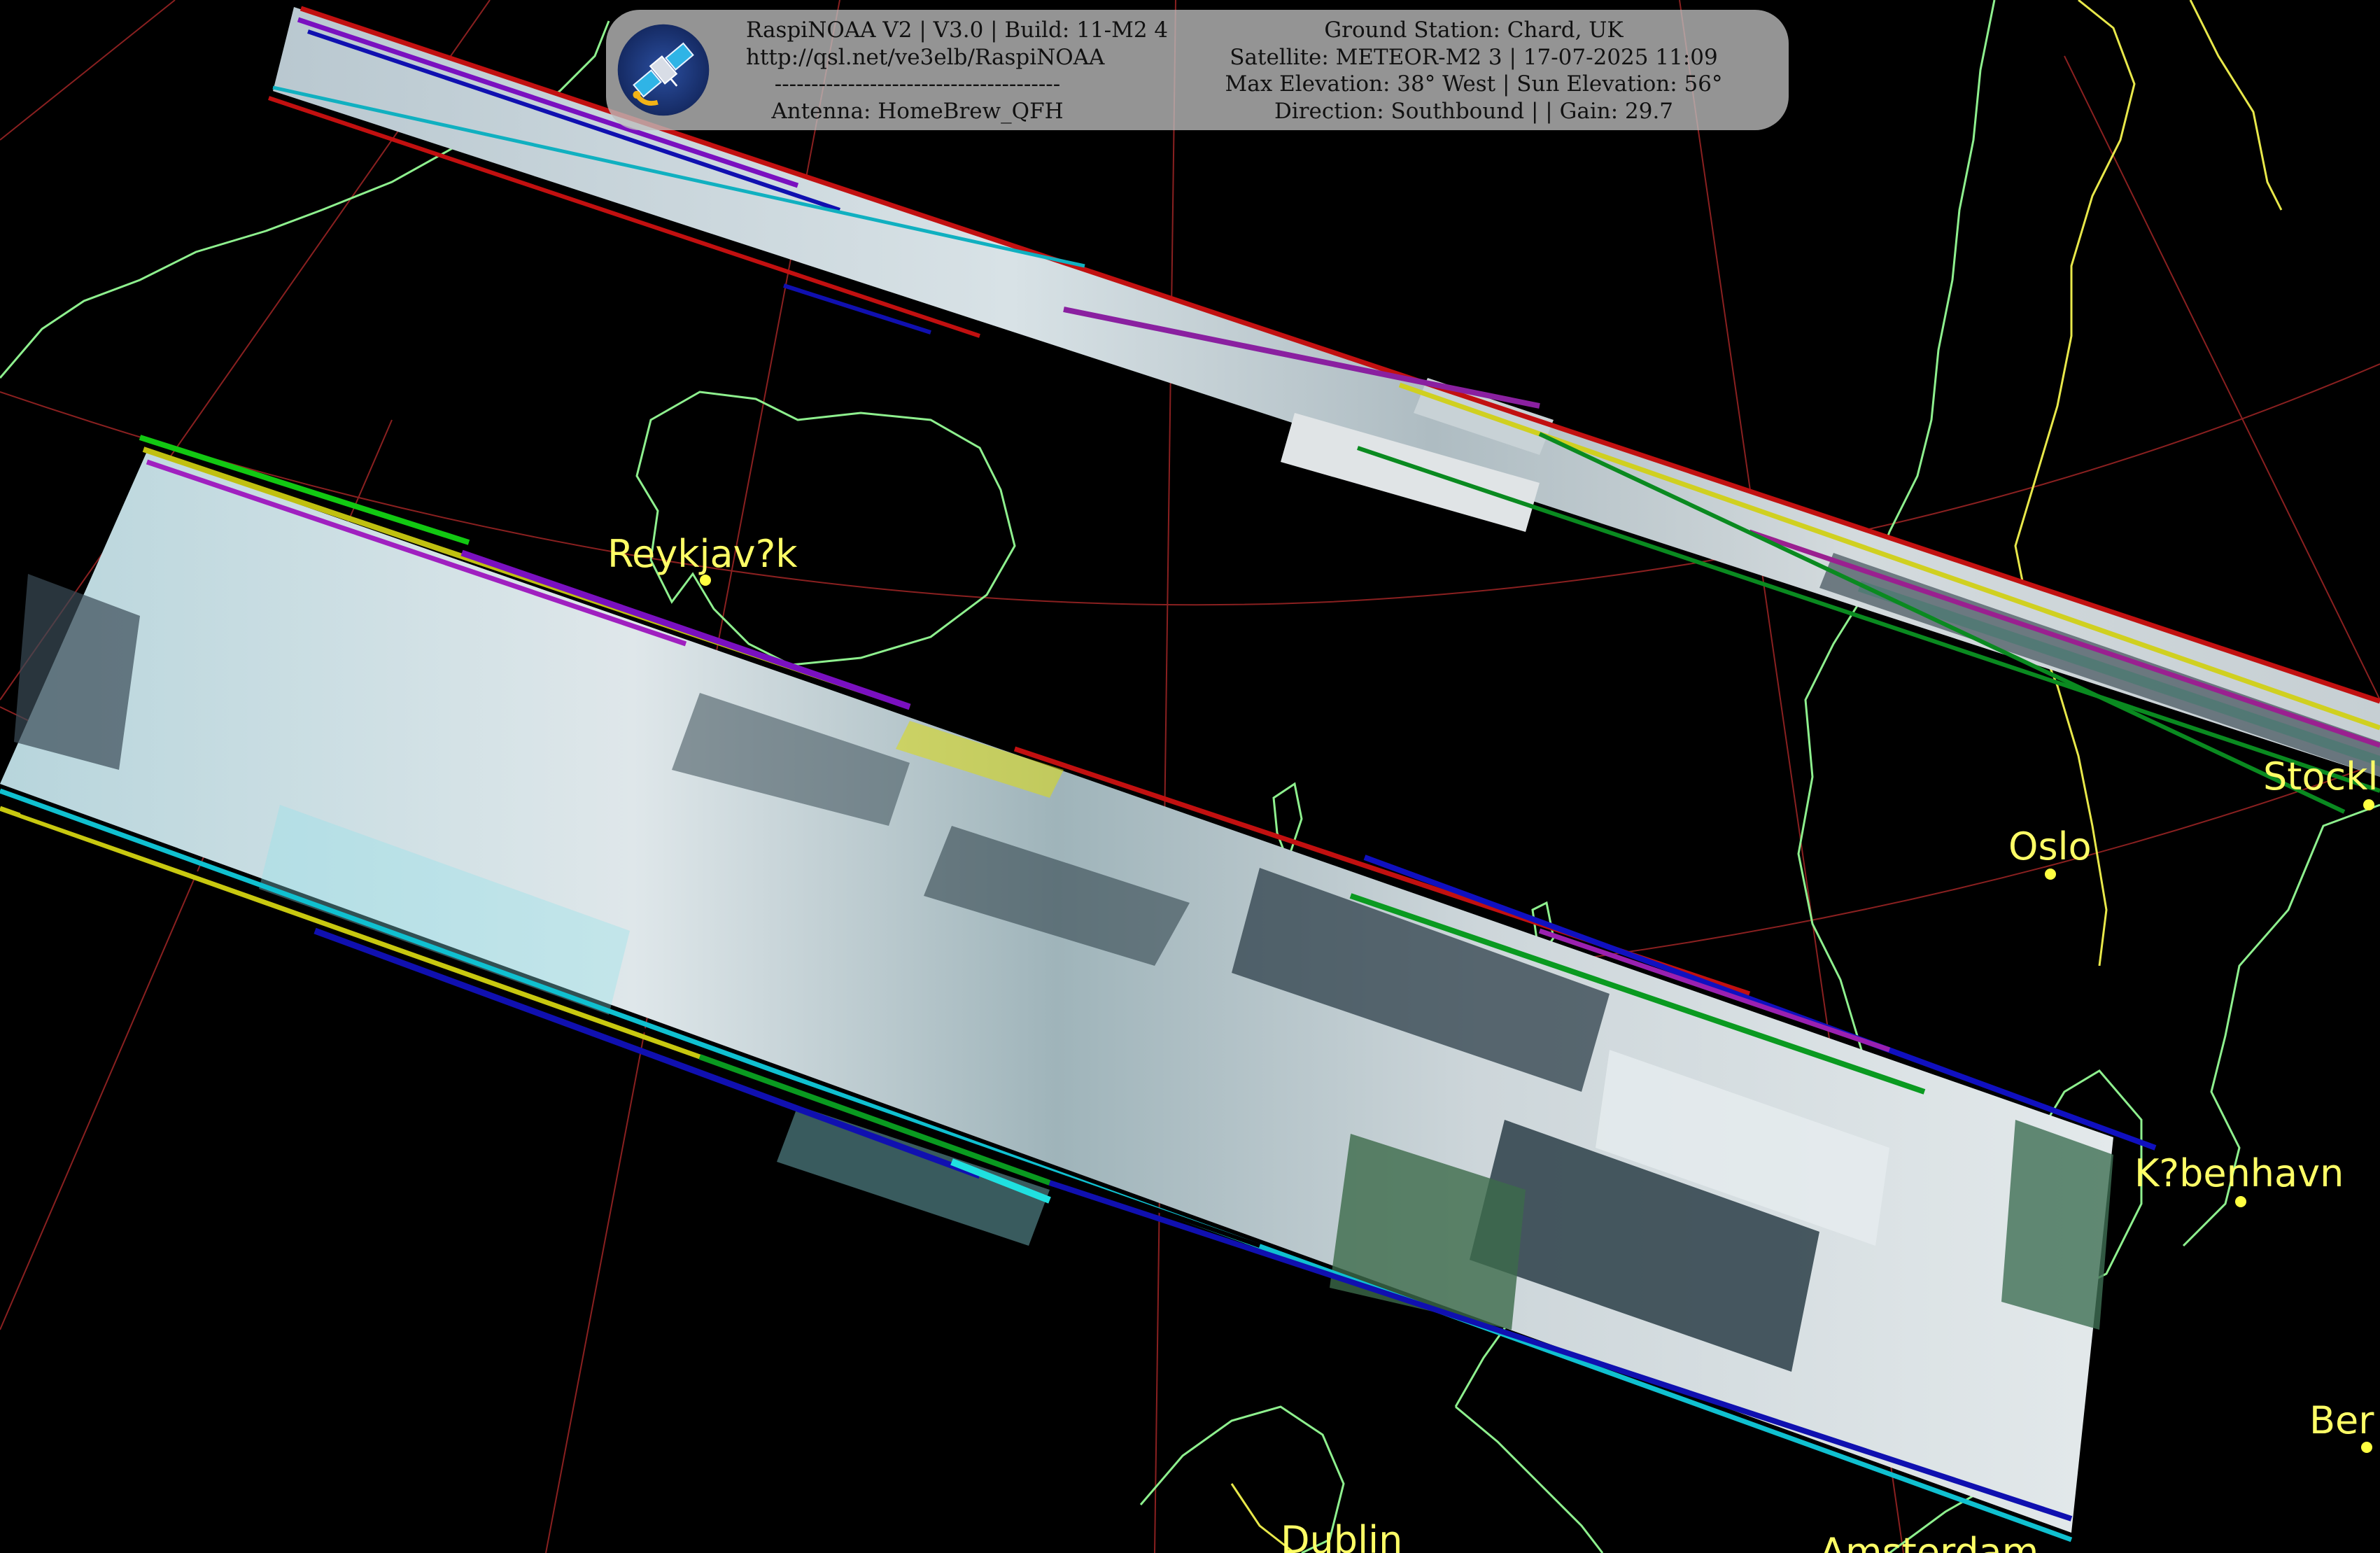 The height and width of the screenshot is (1553, 2380). Describe the element at coordinates (2236, 106) in the screenshot. I see `sweden-finland-border` at that location.